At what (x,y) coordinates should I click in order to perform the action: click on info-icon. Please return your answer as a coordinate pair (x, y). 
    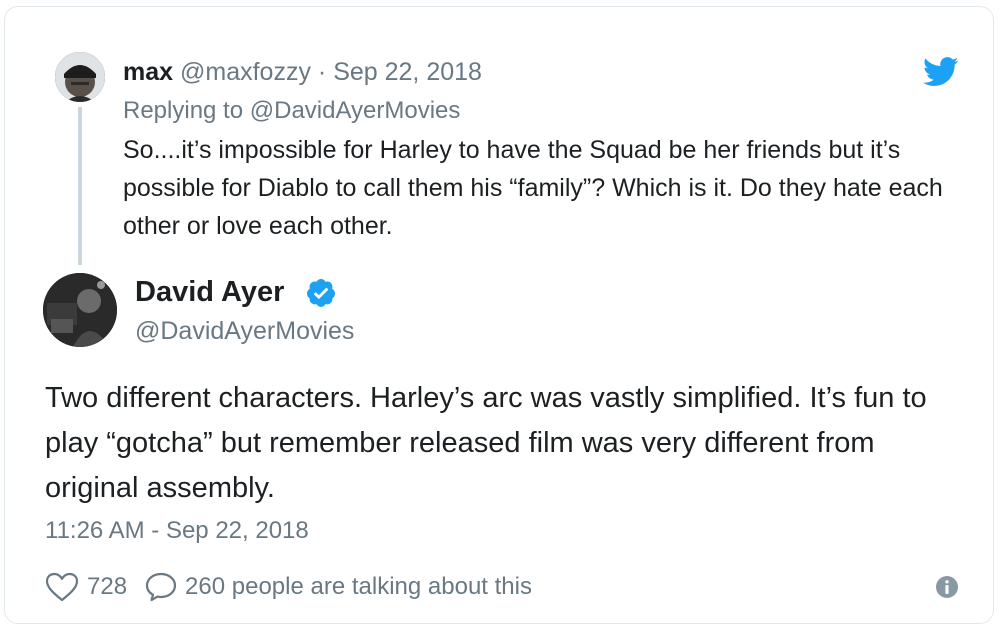
    Looking at the image, I should click on (947, 587).